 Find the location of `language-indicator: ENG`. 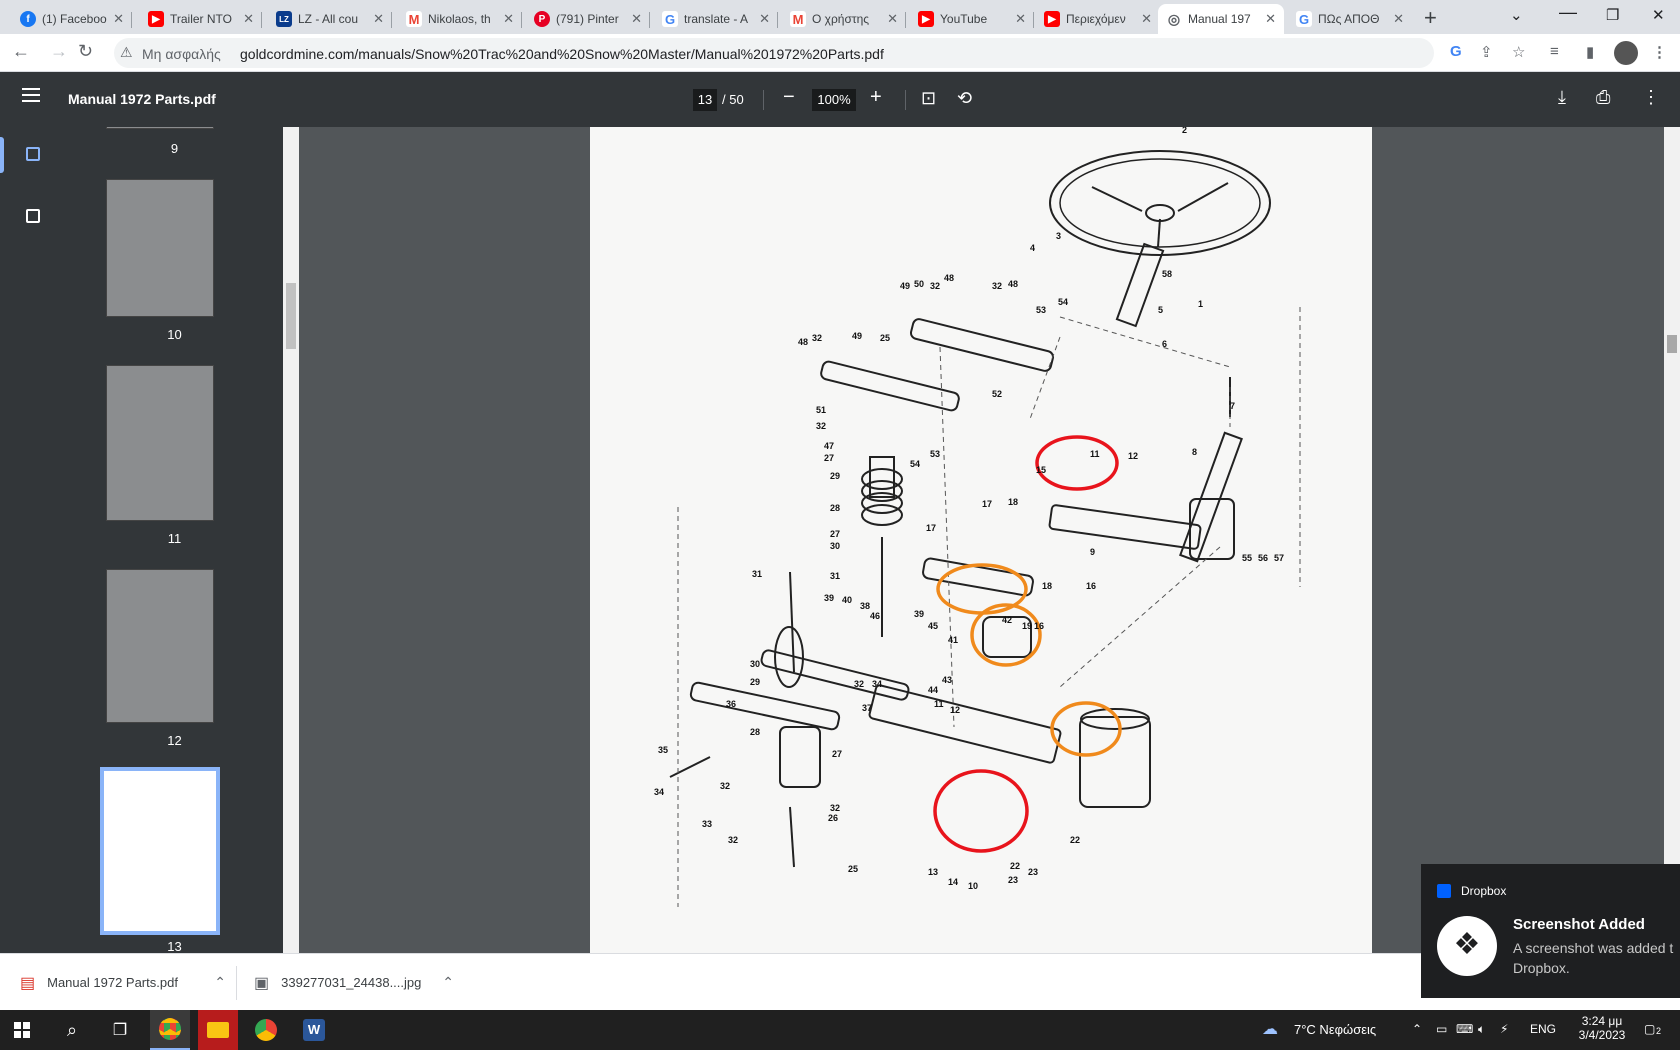

language-indicator: ENG is located at coordinates (1543, 1029).